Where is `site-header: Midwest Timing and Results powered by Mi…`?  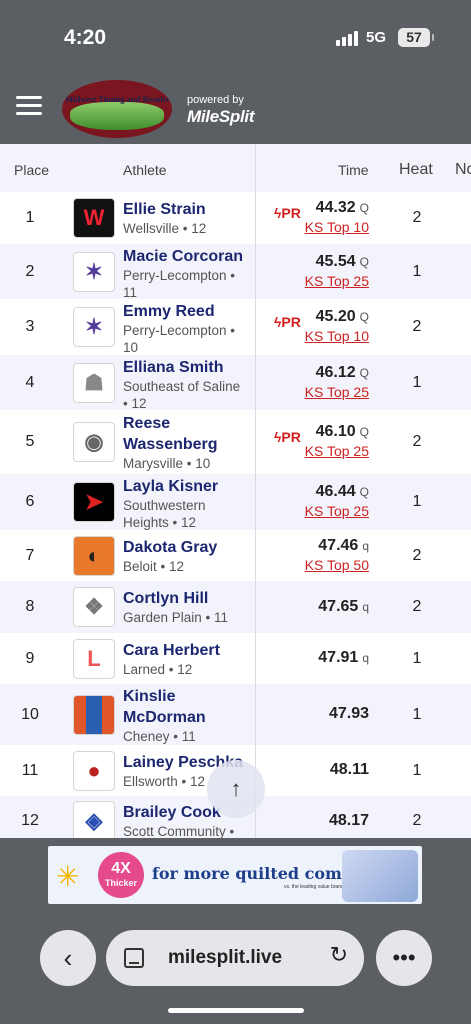
site-header: Midwest Timing and Results powered by Mi… is located at coordinates (235, 109).